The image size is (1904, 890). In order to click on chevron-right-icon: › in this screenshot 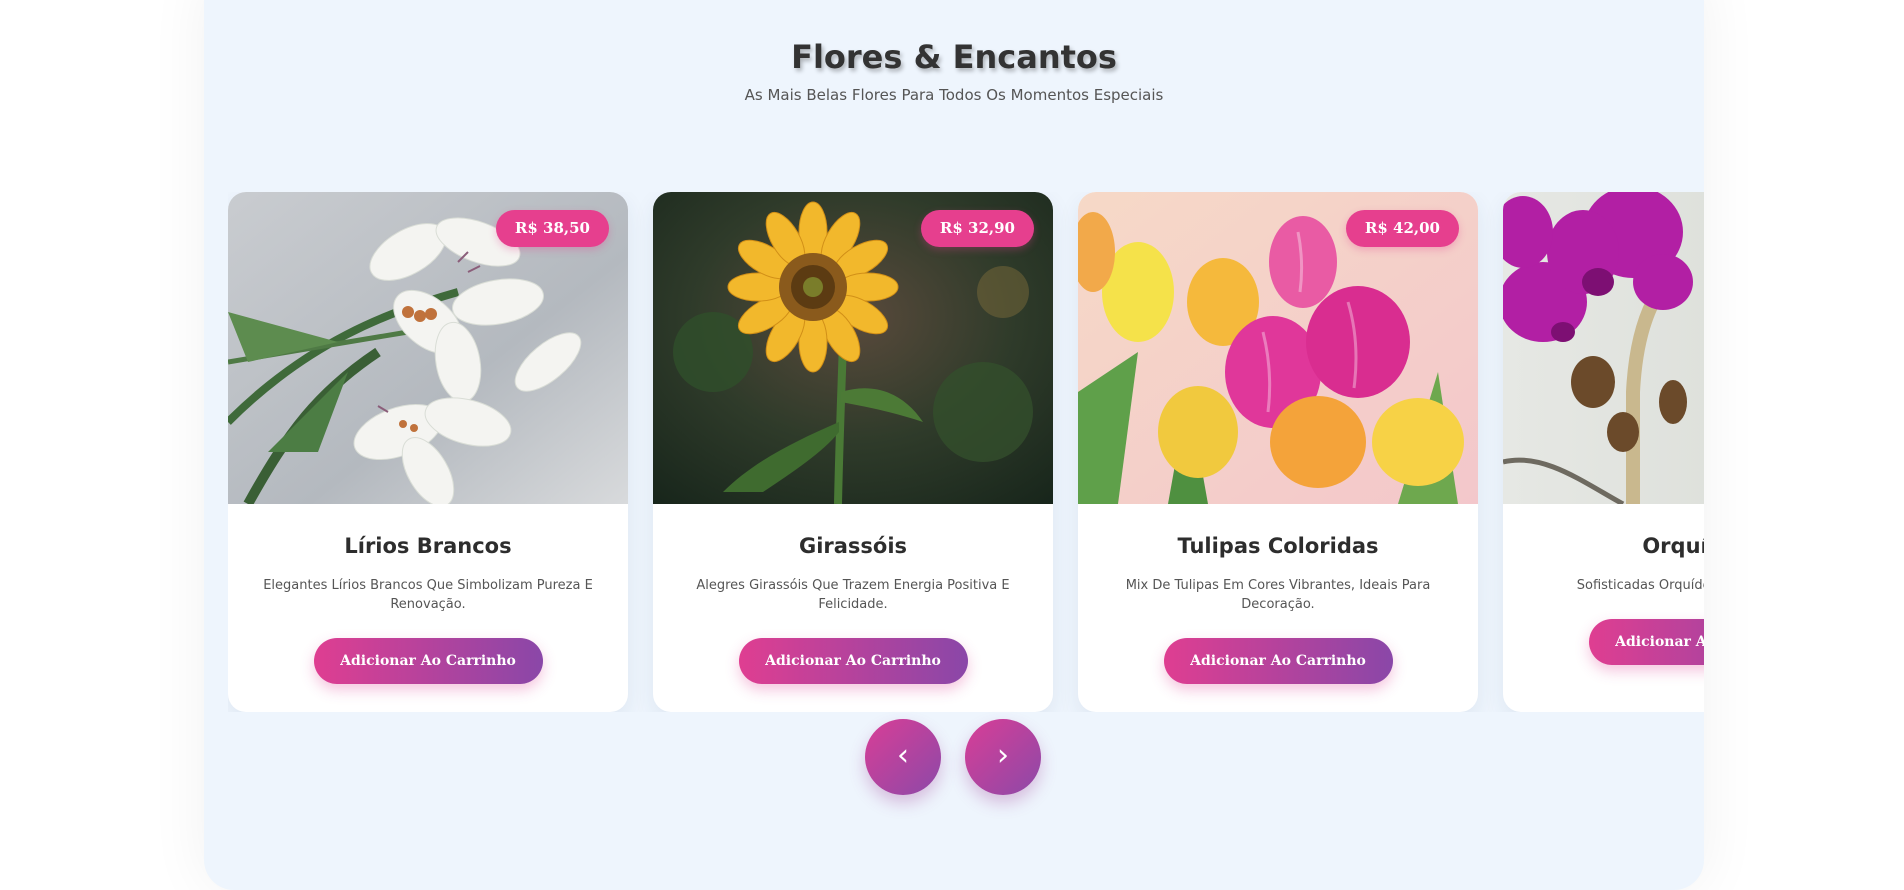, I will do `click(1003, 755)`.